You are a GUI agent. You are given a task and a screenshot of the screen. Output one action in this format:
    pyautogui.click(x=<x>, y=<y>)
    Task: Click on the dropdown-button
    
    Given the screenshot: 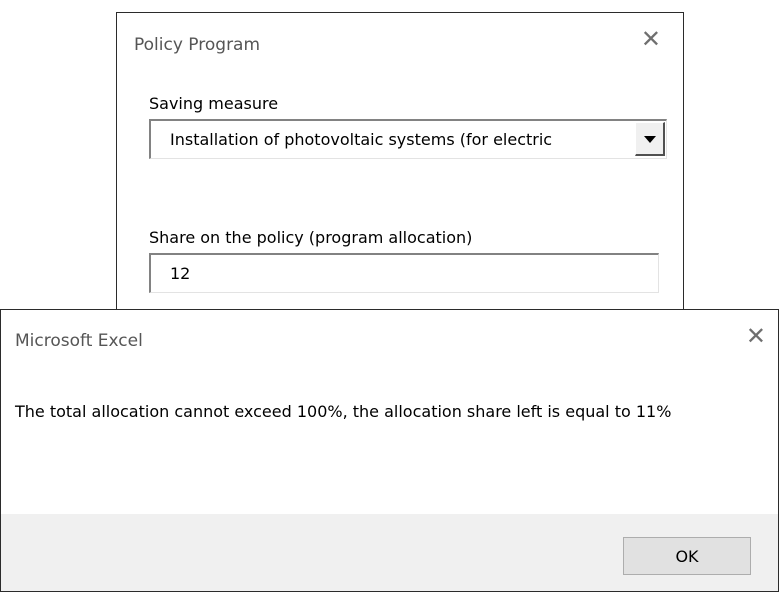 What is the action you would take?
    pyautogui.click(x=650, y=139)
    